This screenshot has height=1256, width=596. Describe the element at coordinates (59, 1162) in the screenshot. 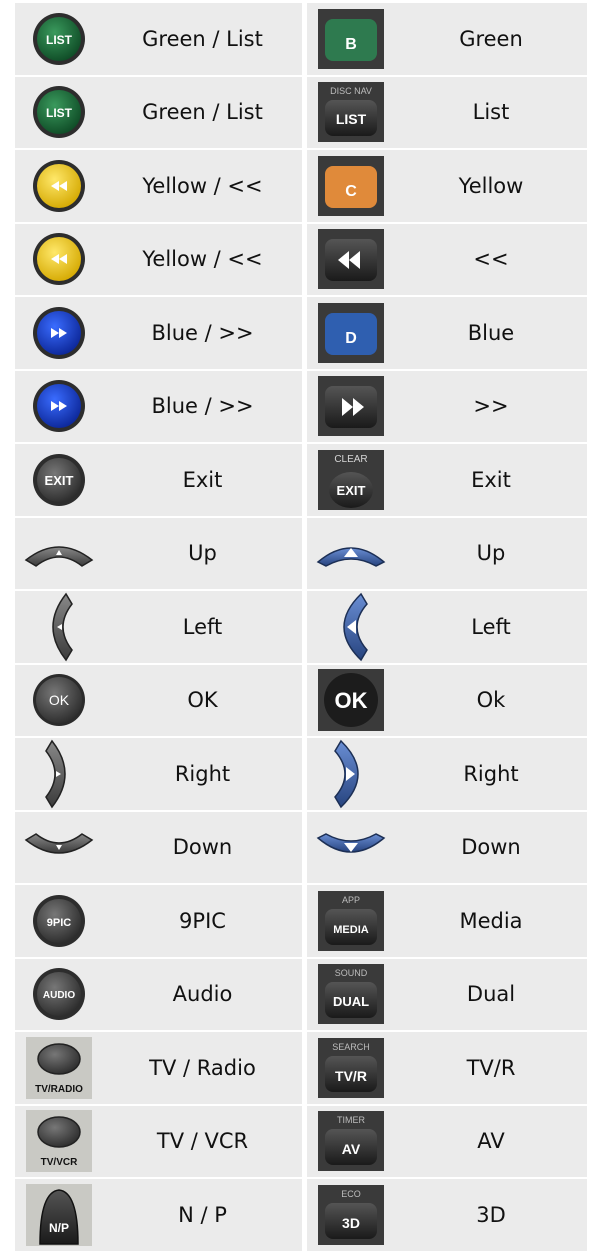

I see `svg-text: TV/VCR` at that location.